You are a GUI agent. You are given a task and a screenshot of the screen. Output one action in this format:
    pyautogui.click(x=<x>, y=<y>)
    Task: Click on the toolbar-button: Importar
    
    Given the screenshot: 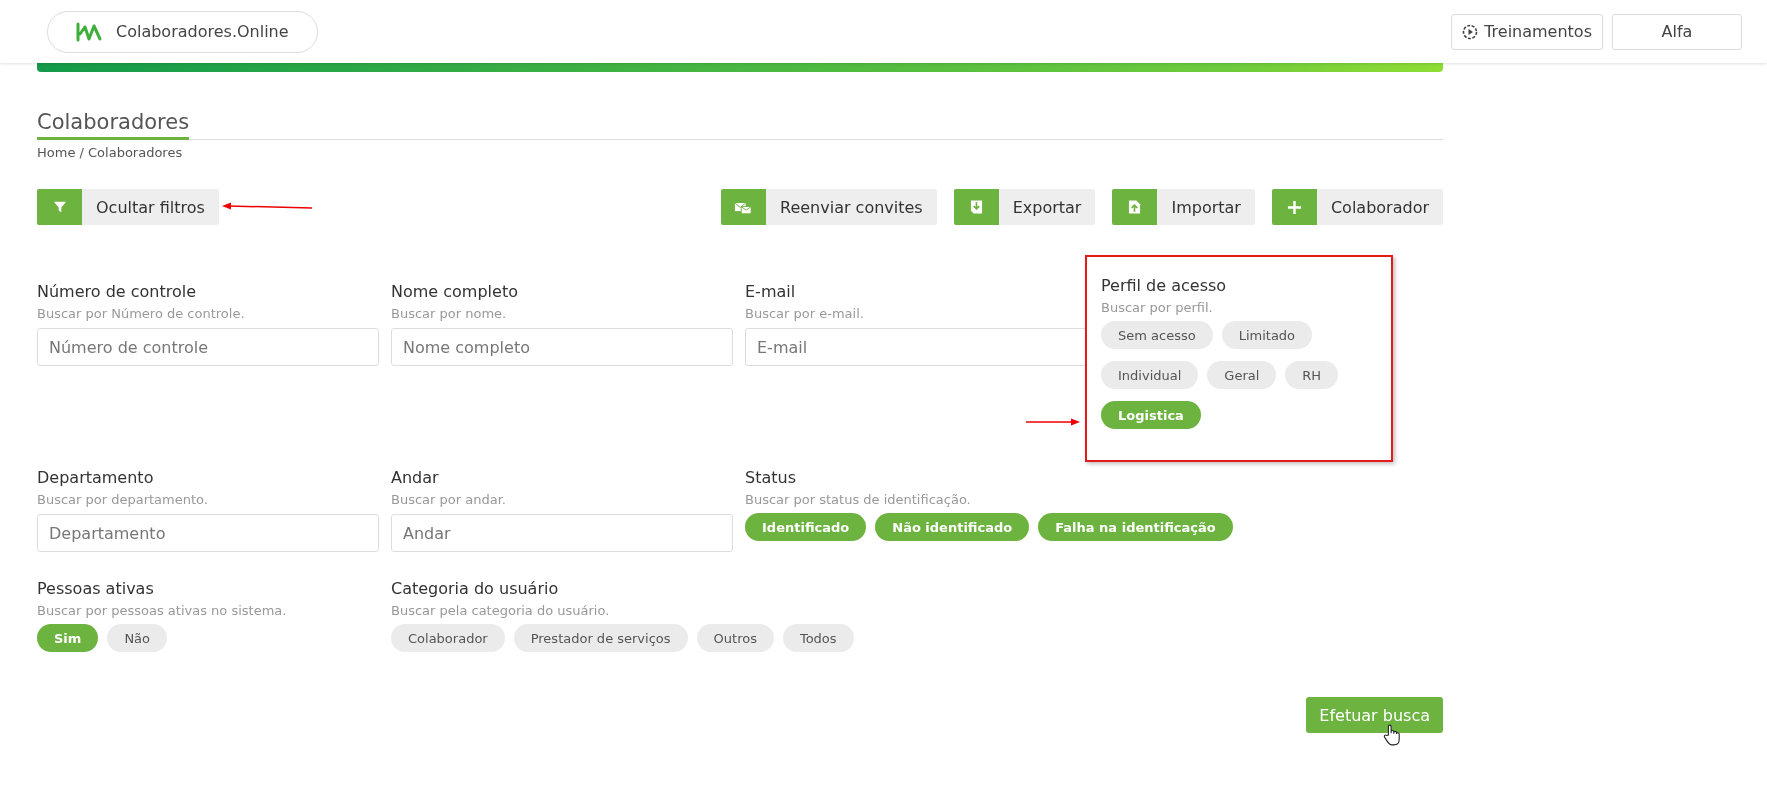 What is the action you would take?
    pyautogui.click(x=1183, y=207)
    